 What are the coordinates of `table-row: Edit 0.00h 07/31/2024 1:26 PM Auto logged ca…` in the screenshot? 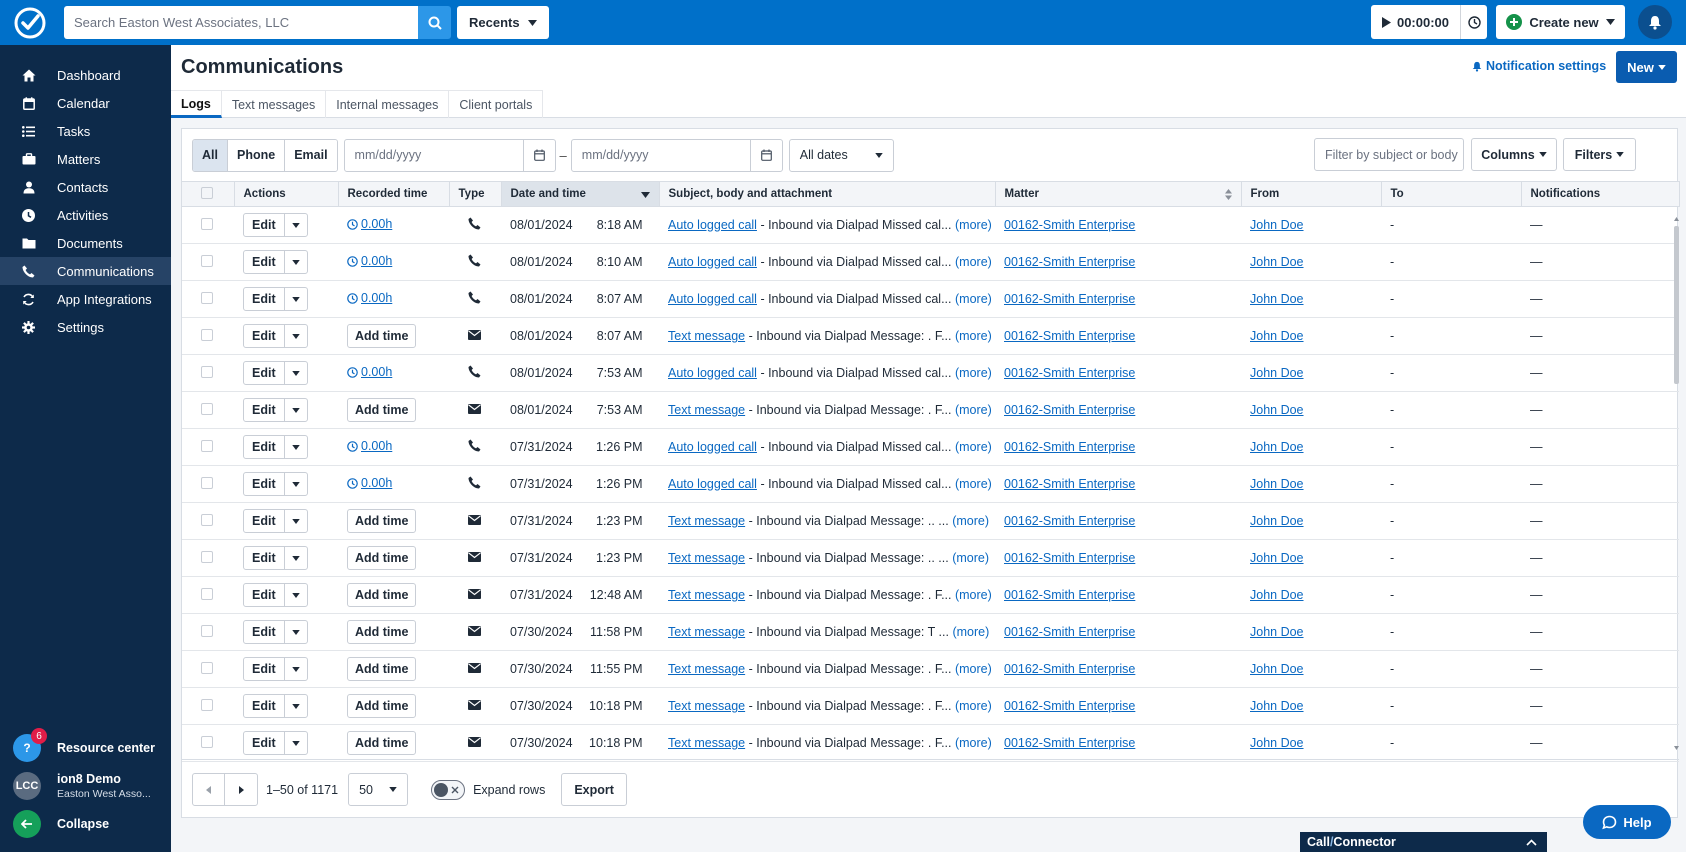 It's located at (930, 447).